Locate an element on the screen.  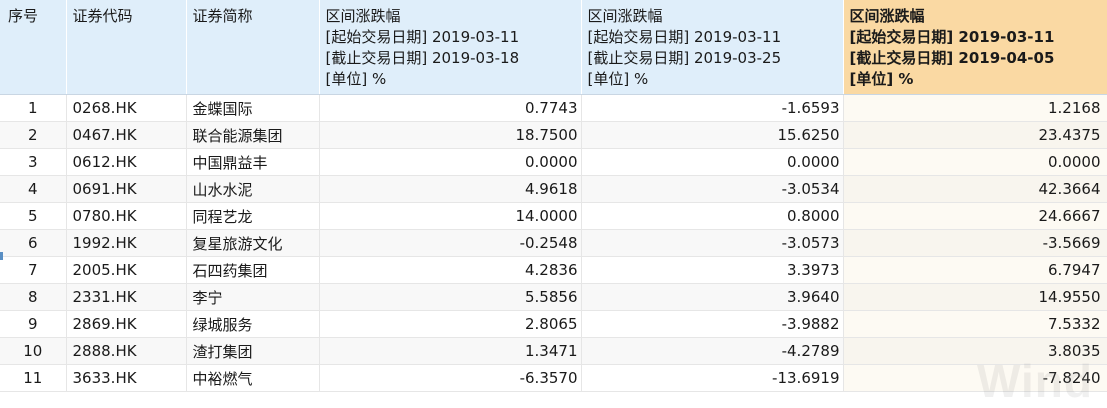
resize-handle is located at coordinates (1, 256).